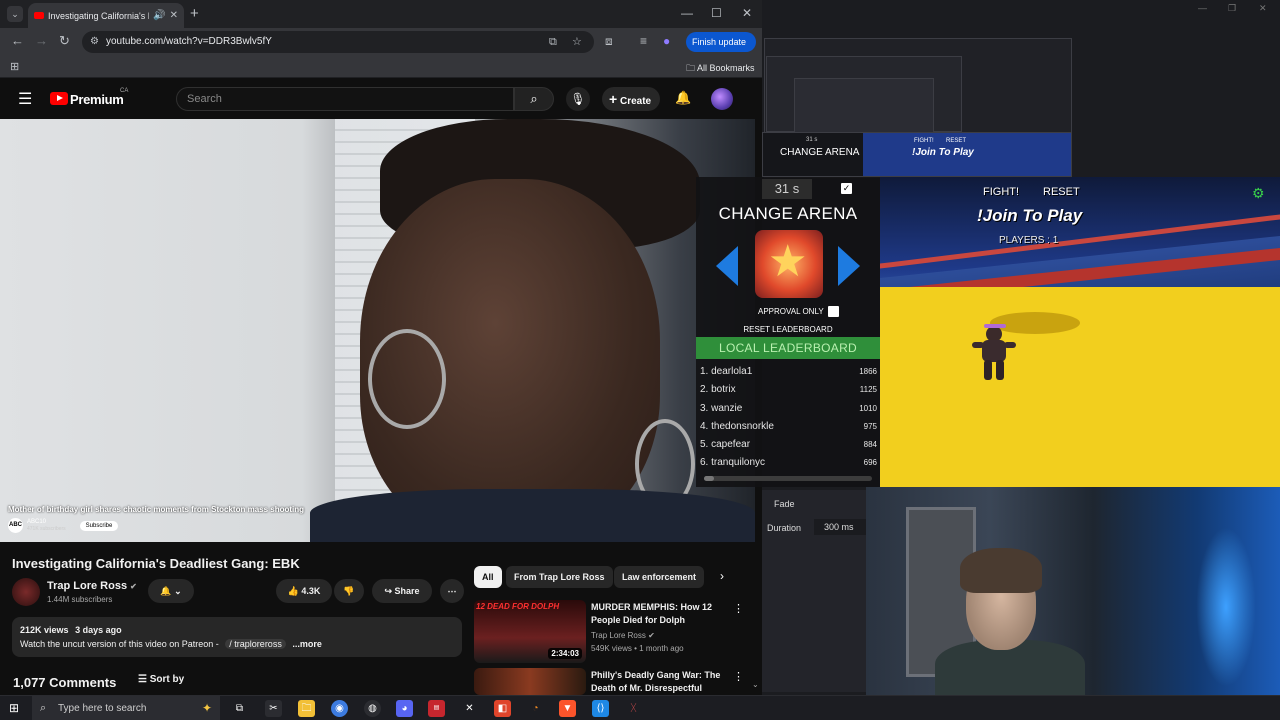  What do you see at coordinates (788, 409) in the screenshot?
I see `leaderboard-row: 3. wanzie 1010` at bounding box center [788, 409].